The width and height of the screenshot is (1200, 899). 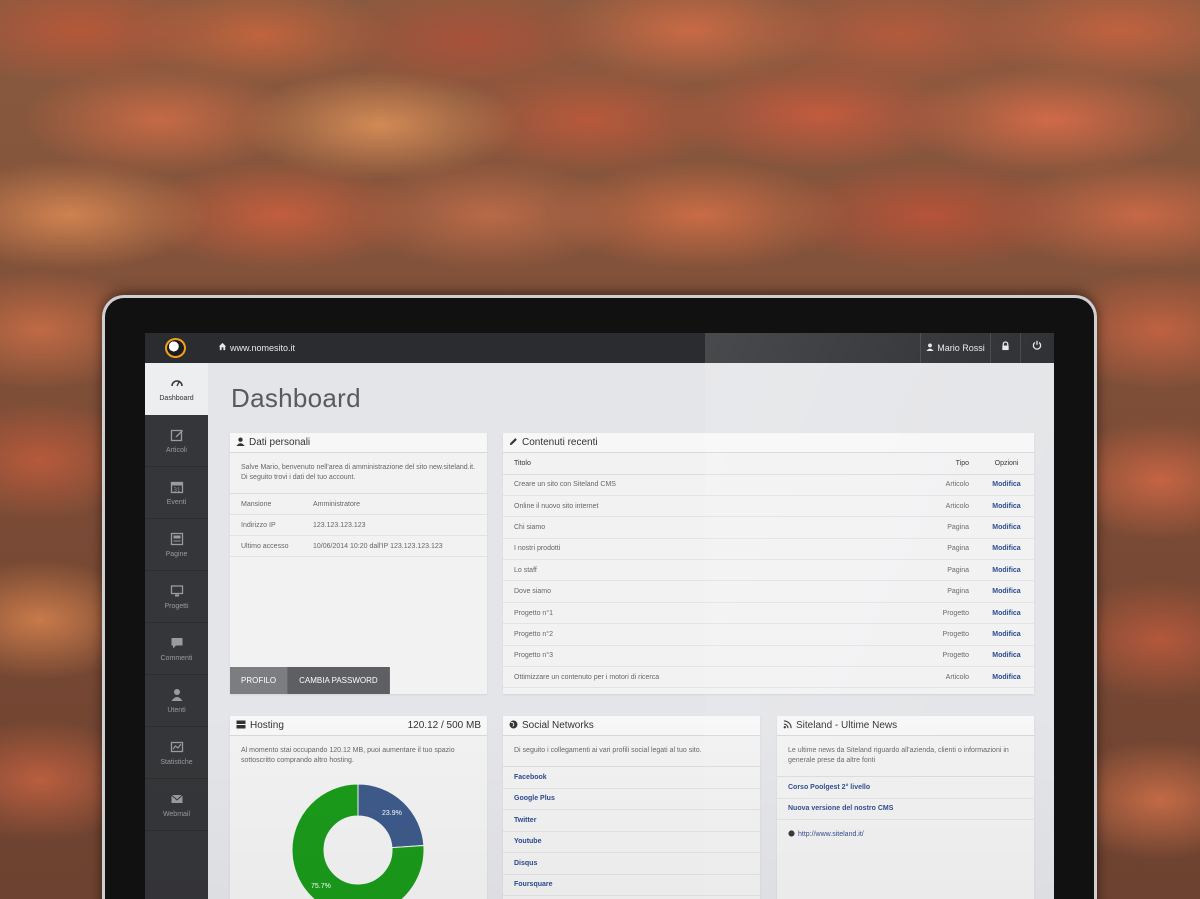 I want to click on row-title: Progetto n°3, so click(x=711, y=656).